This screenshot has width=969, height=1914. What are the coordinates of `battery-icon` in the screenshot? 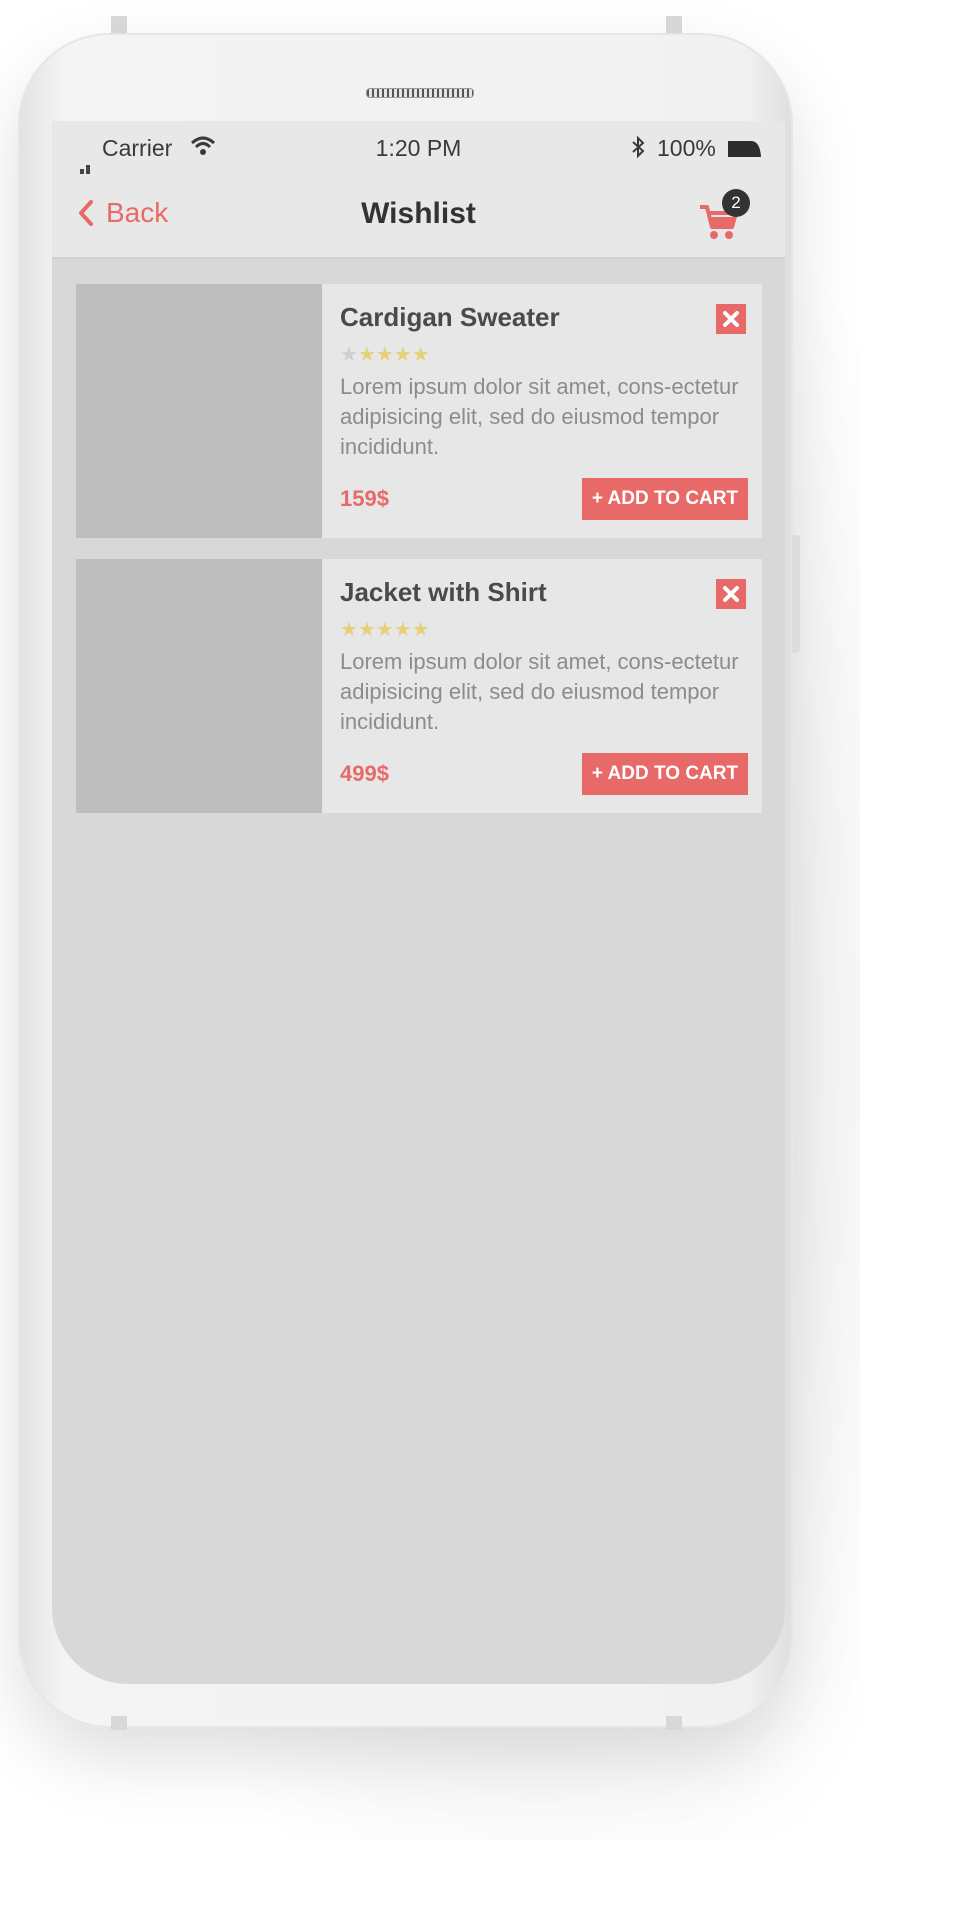 It's located at (744, 149).